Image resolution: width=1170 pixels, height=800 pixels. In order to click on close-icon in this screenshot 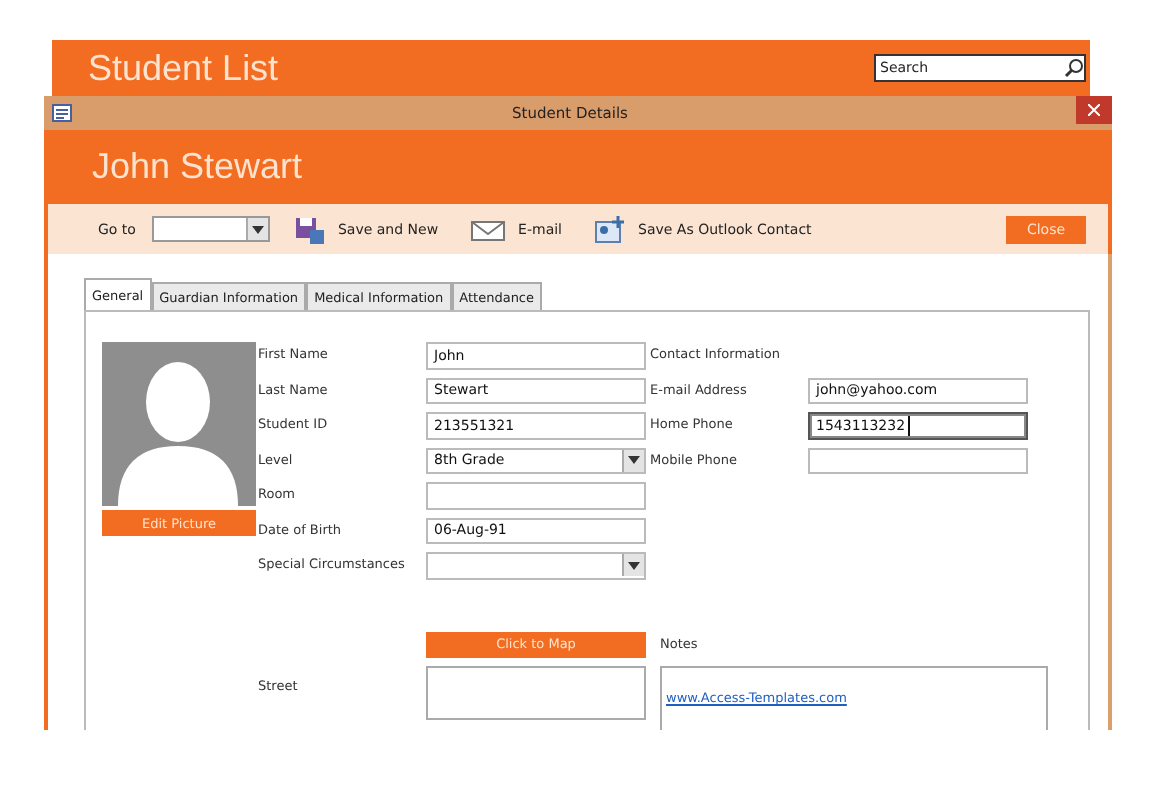, I will do `click(1094, 110)`.